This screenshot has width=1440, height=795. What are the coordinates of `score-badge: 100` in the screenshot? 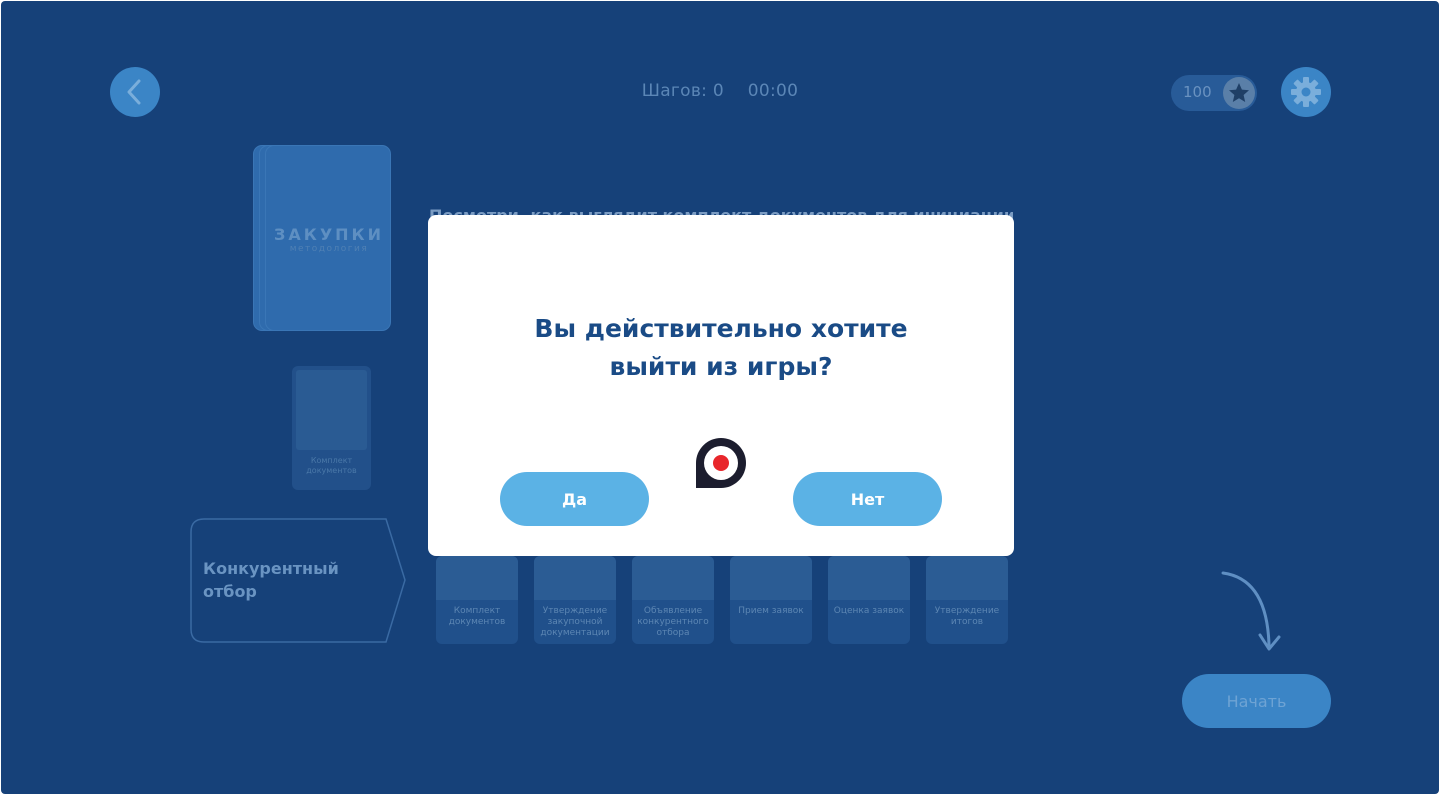 It's located at (1214, 93).